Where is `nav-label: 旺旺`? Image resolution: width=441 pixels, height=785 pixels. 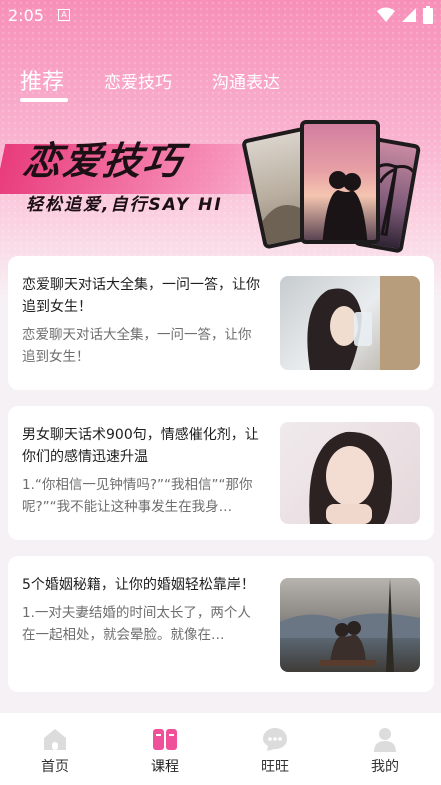 nav-label: 旺旺 is located at coordinates (275, 767).